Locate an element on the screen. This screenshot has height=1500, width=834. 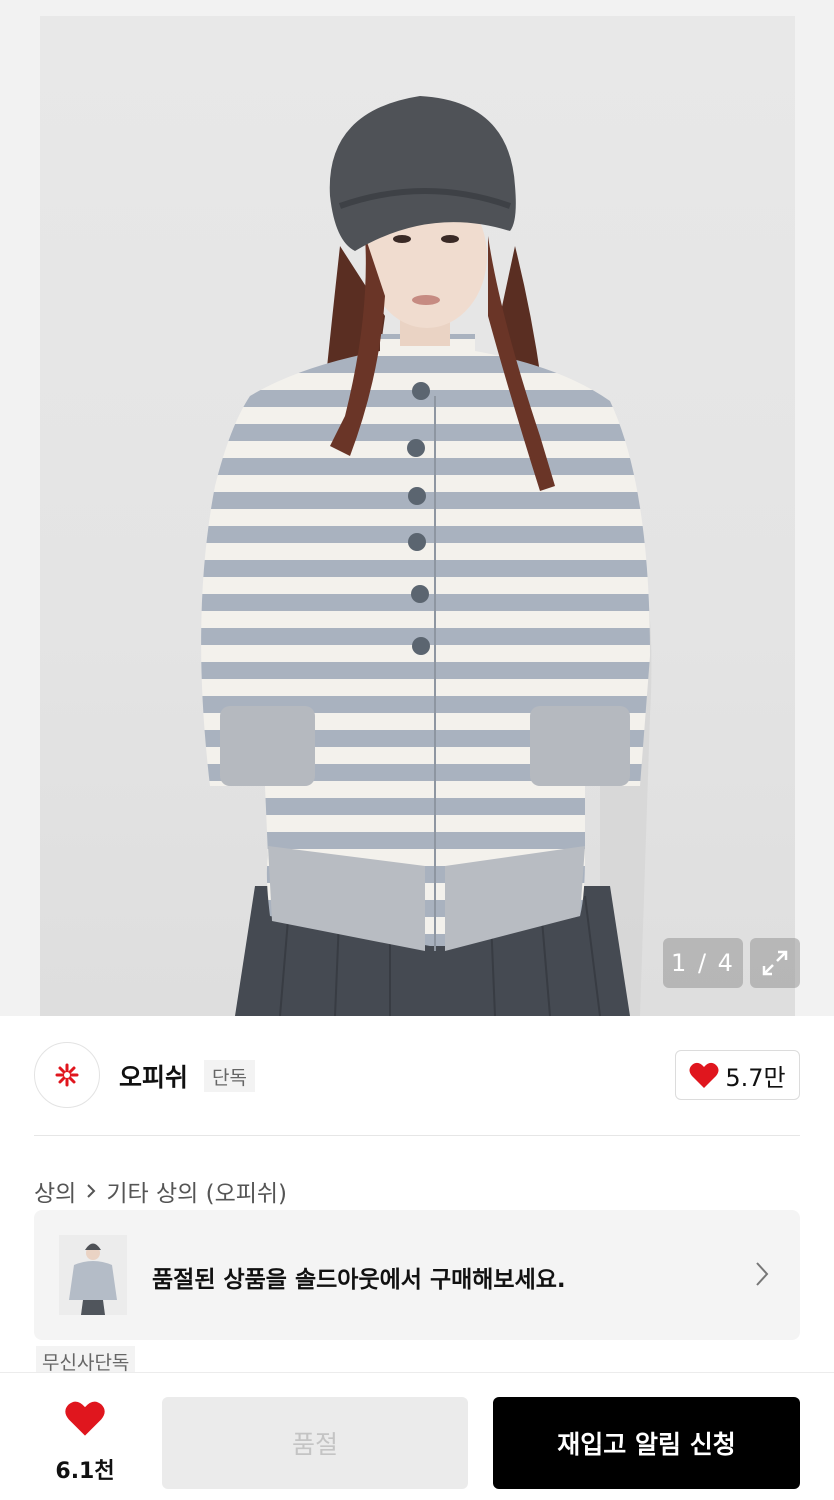
wishlist-count: 6.1천 is located at coordinates (85, 1471).